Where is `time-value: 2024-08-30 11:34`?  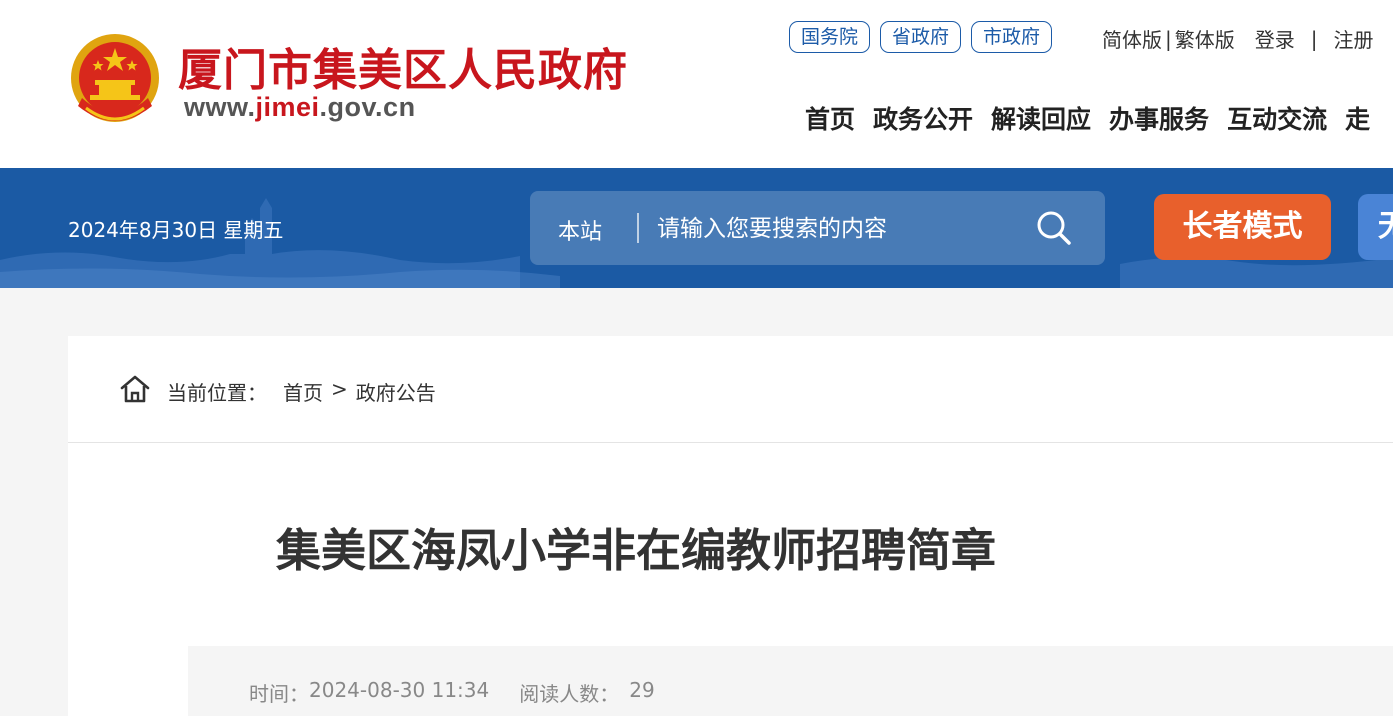 time-value: 2024-08-30 11:34 is located at coordinates (399, 690).